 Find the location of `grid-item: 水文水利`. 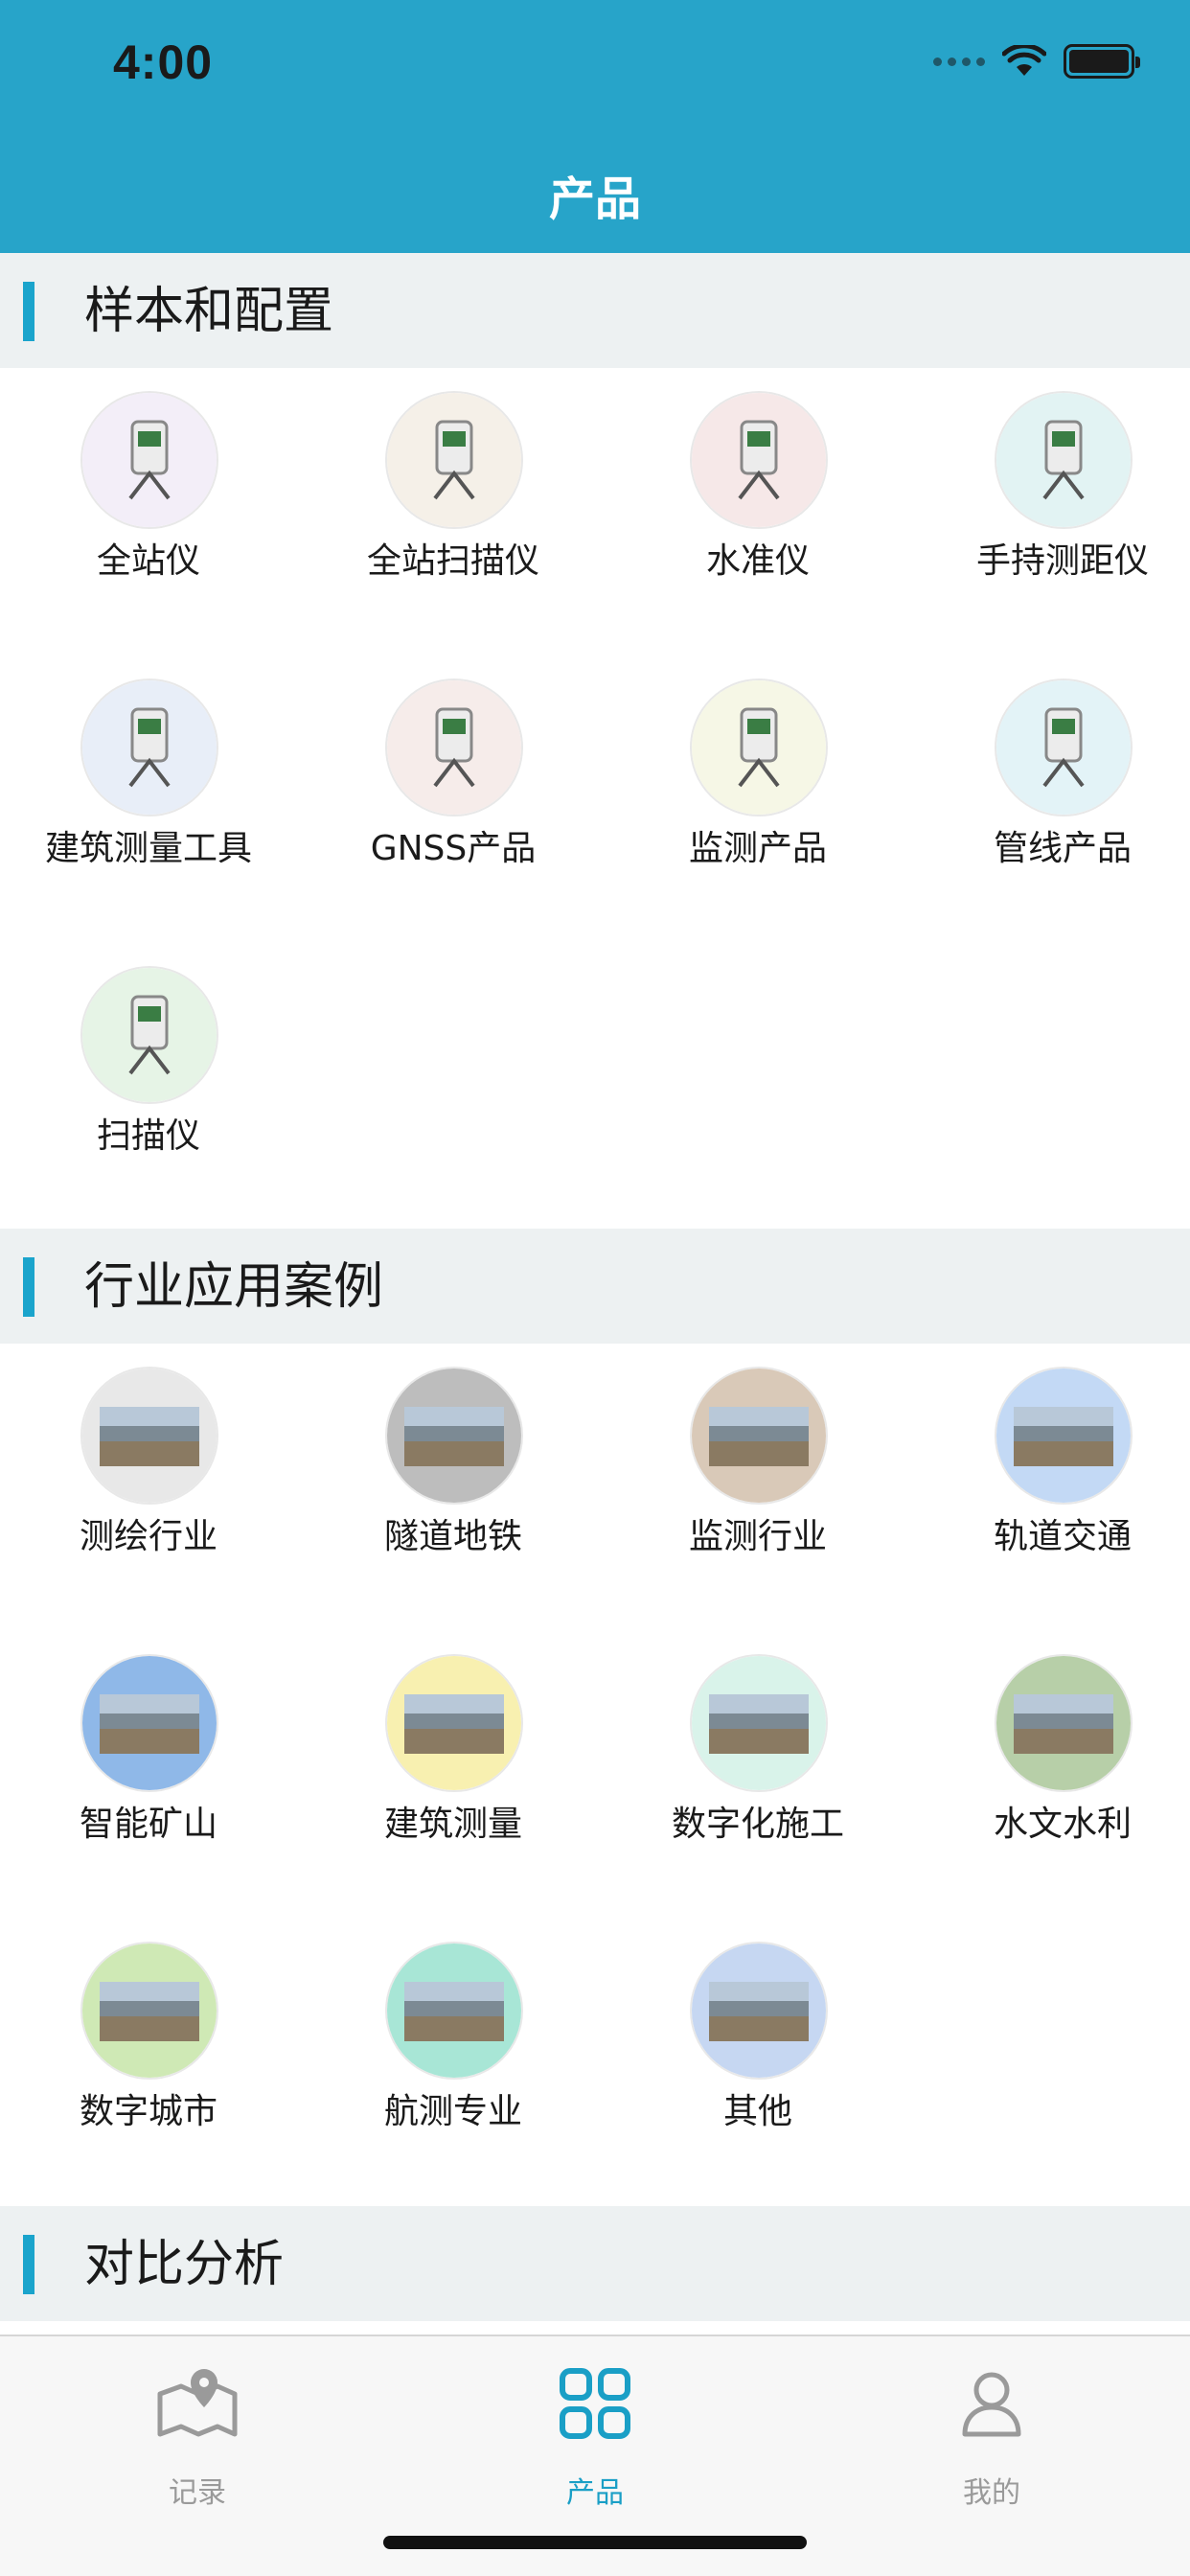

grid-item: 水文水利 is located at coordinates (1052, 1775).